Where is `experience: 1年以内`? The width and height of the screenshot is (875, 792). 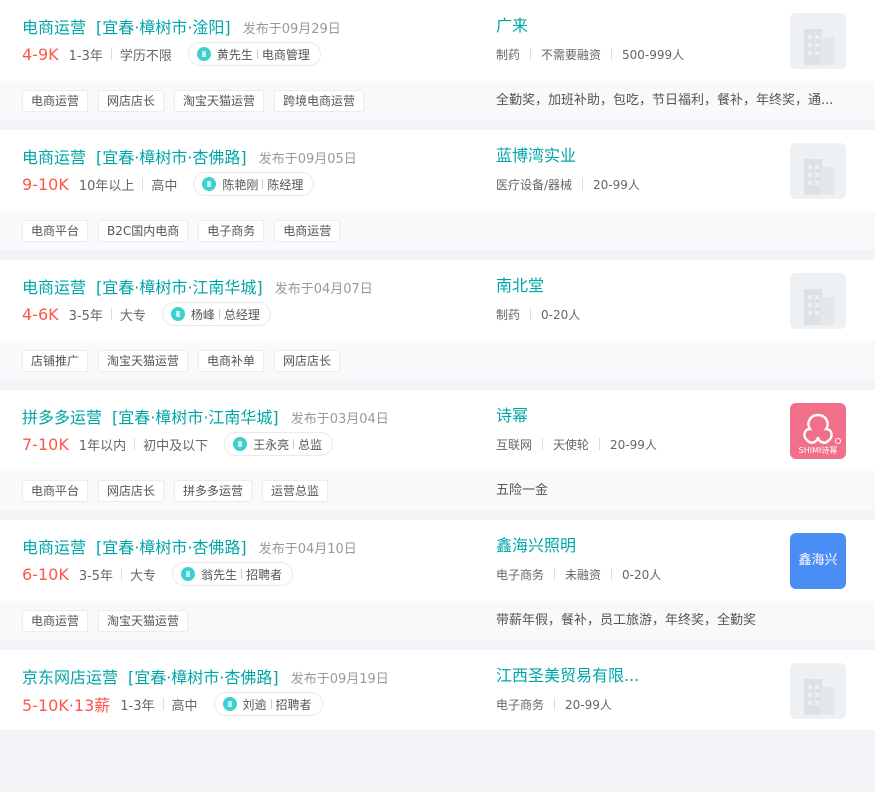 experience: 1年以内 is located at coordinates (102, 446).